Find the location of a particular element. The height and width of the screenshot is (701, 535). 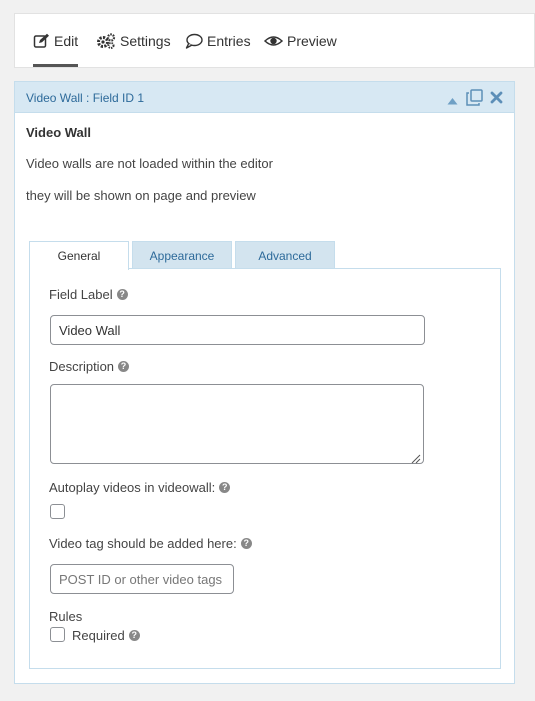

edit-icon is located at coordinates (41, 41).